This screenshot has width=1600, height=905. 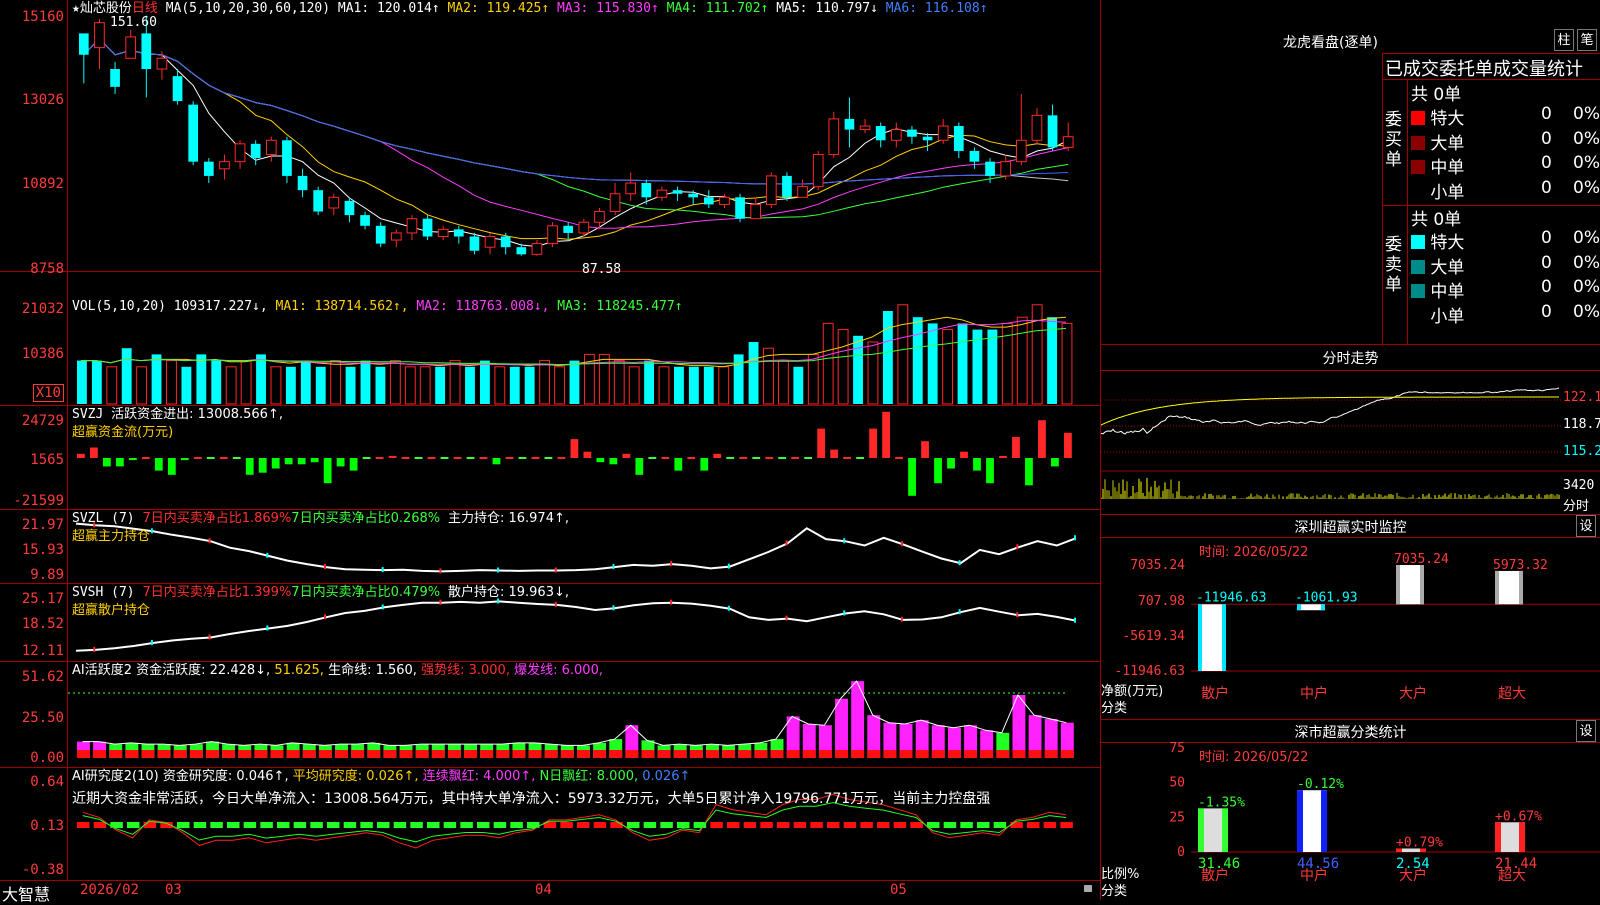 I want to click on volume-chart, so click(x=584, y=339).